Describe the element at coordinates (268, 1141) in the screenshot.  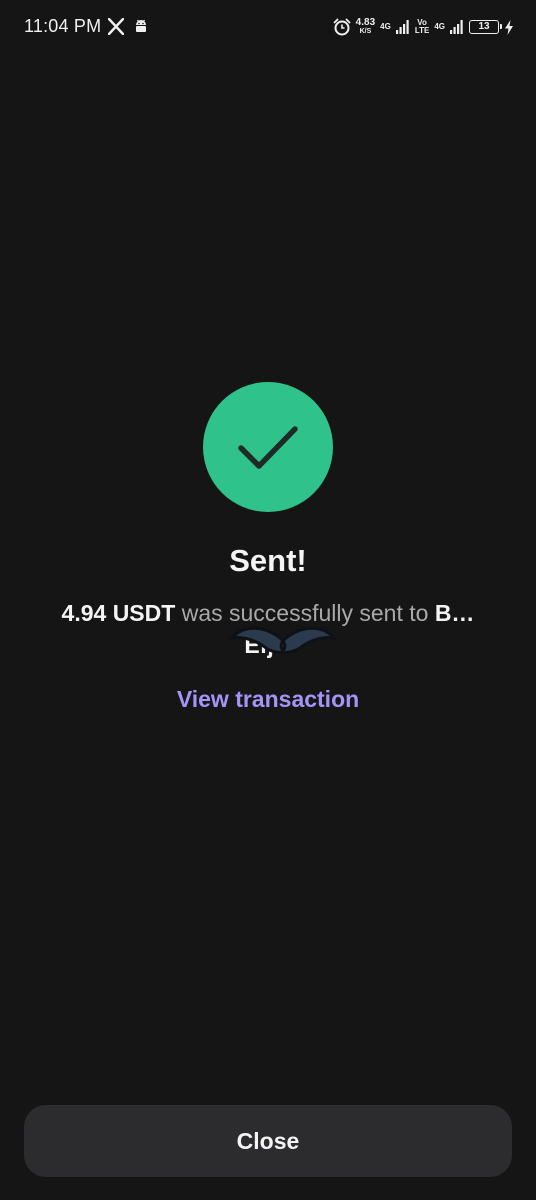
I see `close-button: Close` at that location.